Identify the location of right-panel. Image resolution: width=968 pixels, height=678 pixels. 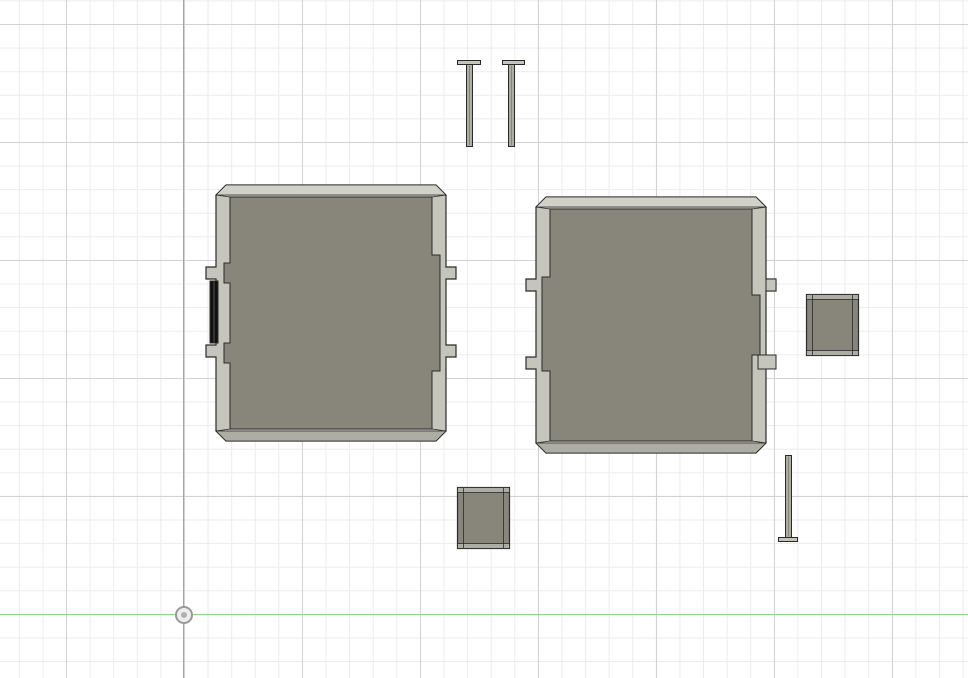
(652, 325).